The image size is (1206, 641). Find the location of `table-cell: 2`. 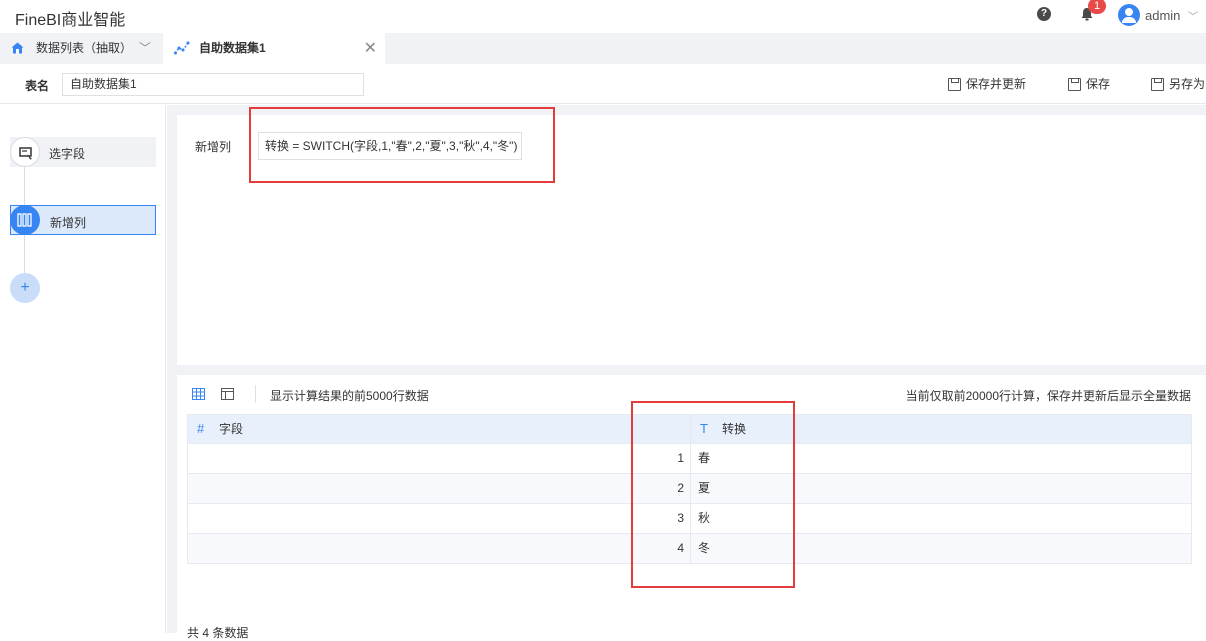

table-cell: 2 is located at coordinates (680, 488).